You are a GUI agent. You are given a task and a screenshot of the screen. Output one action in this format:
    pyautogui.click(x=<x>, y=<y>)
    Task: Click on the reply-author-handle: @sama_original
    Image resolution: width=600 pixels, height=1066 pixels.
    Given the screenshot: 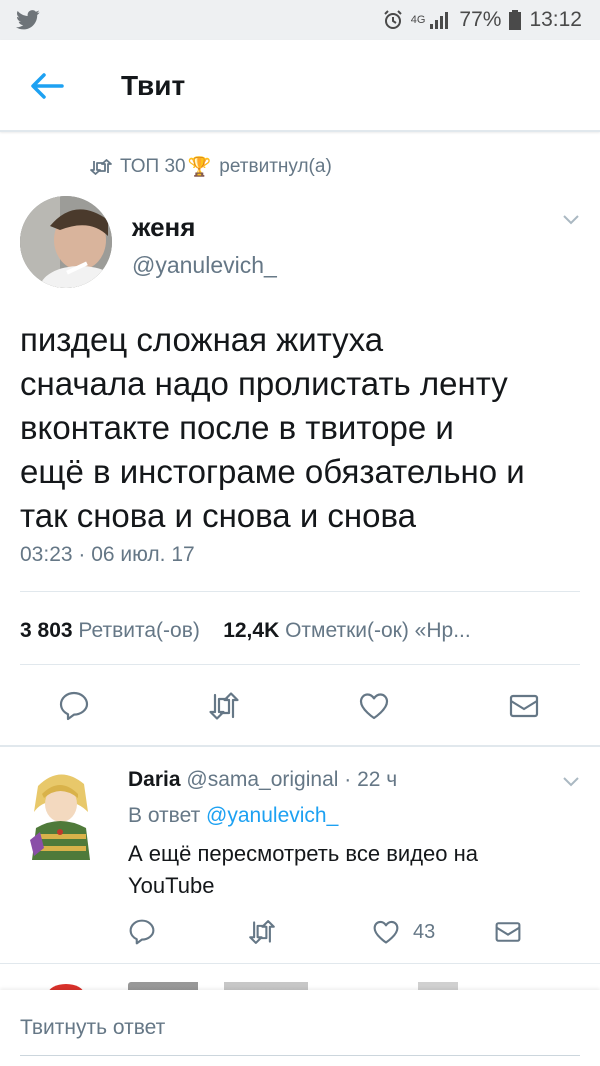 What is the action you would take?
    pyautogui.click(x=262, y=779)
    